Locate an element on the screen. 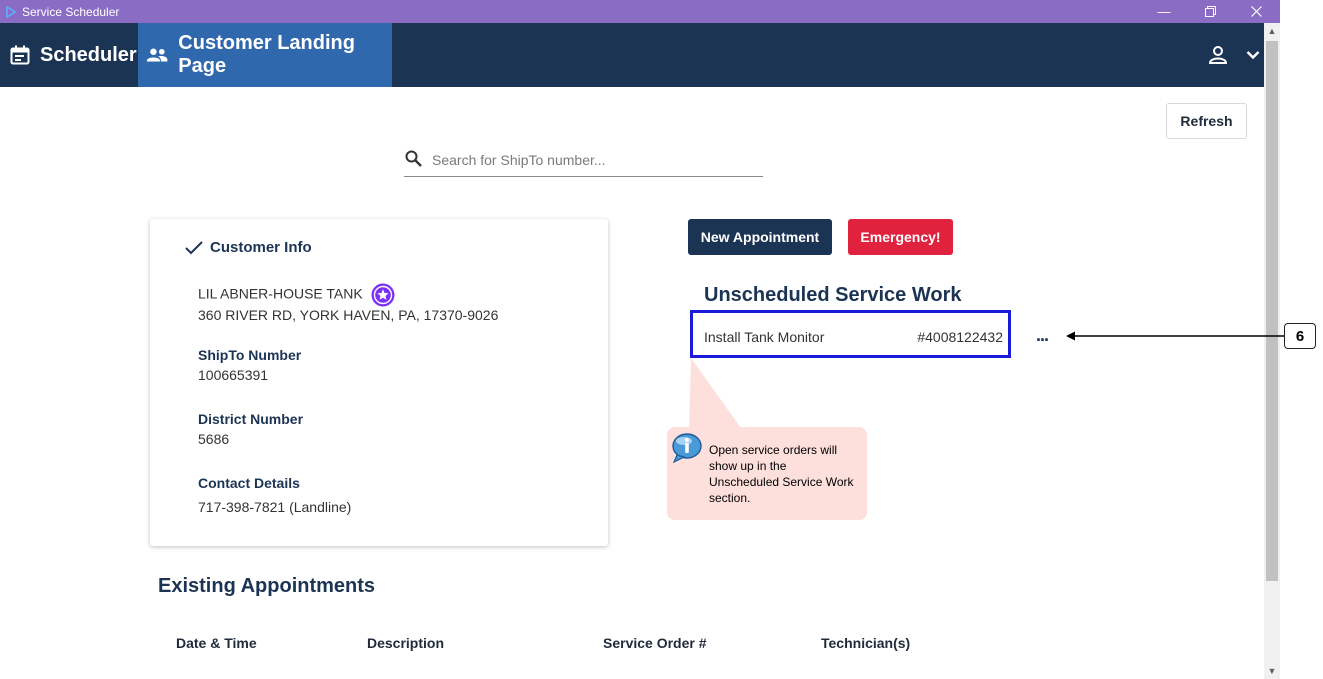 This screenshot has height=679, width=1323. work-item-description: Install Tank Monitor is located at coordinates (764, 337).